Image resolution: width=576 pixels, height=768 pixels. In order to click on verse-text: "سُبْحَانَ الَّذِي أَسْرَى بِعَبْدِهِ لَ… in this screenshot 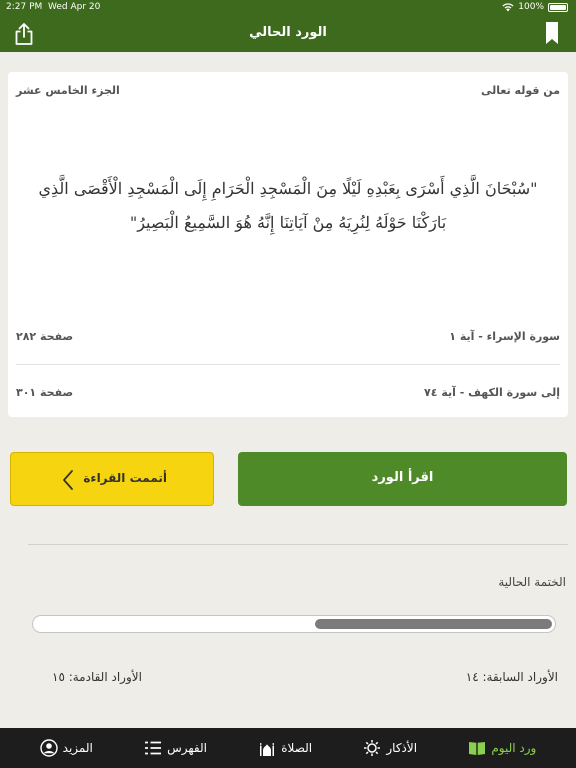, I will do `click(288, 205)`.